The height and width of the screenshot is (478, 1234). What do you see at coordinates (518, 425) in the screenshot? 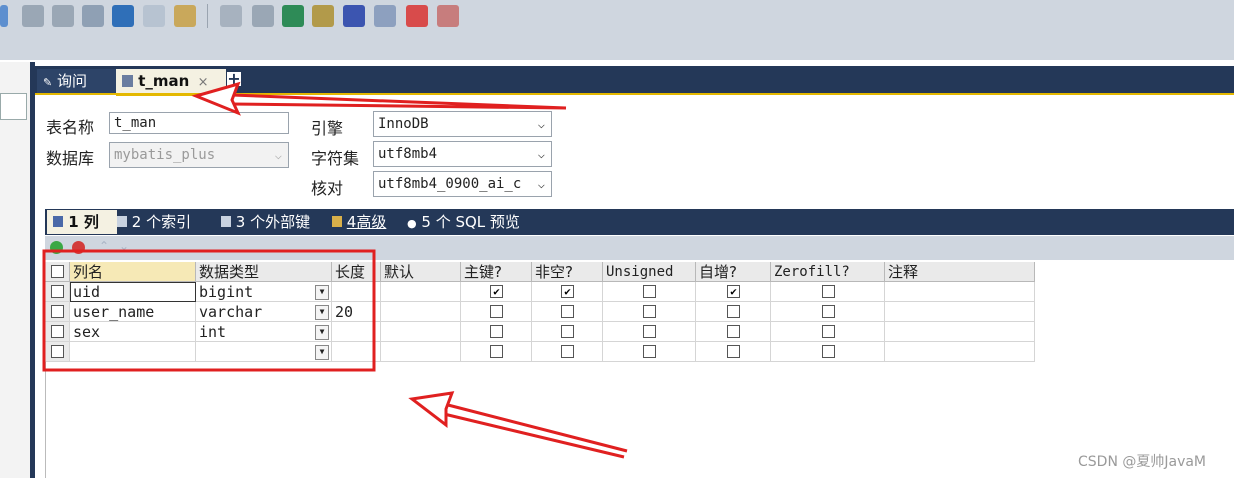
I see `annotation-arrow-grid` at bounding box center [518, 425].